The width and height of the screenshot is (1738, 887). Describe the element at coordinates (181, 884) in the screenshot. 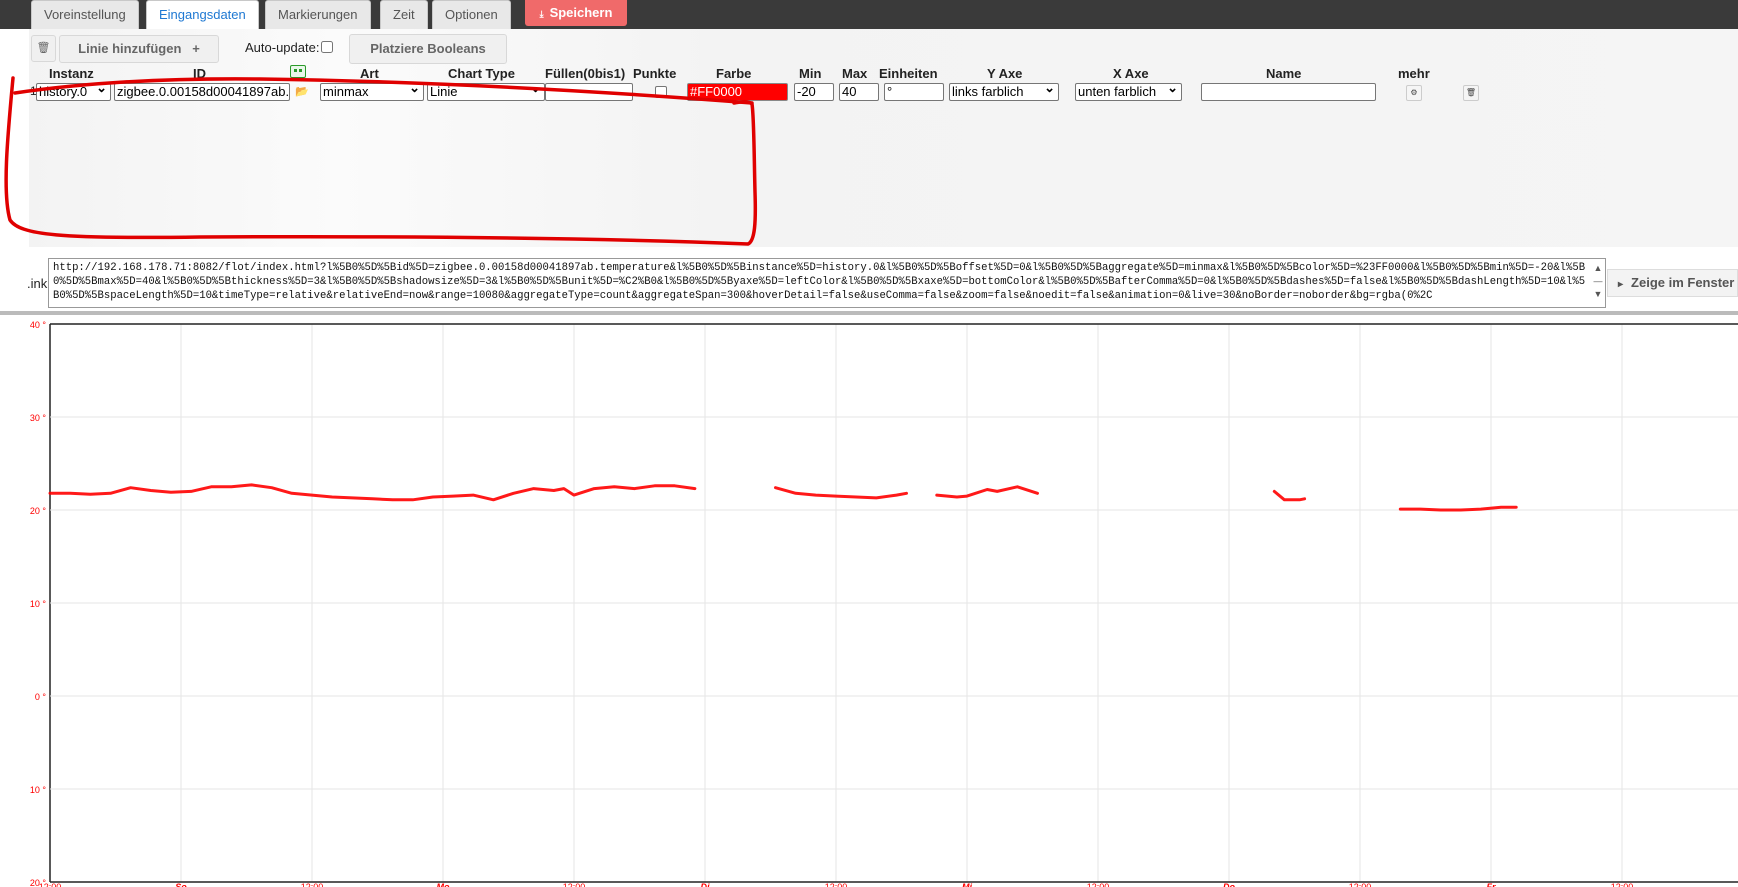

I see `x-tick-label: So` at that location.